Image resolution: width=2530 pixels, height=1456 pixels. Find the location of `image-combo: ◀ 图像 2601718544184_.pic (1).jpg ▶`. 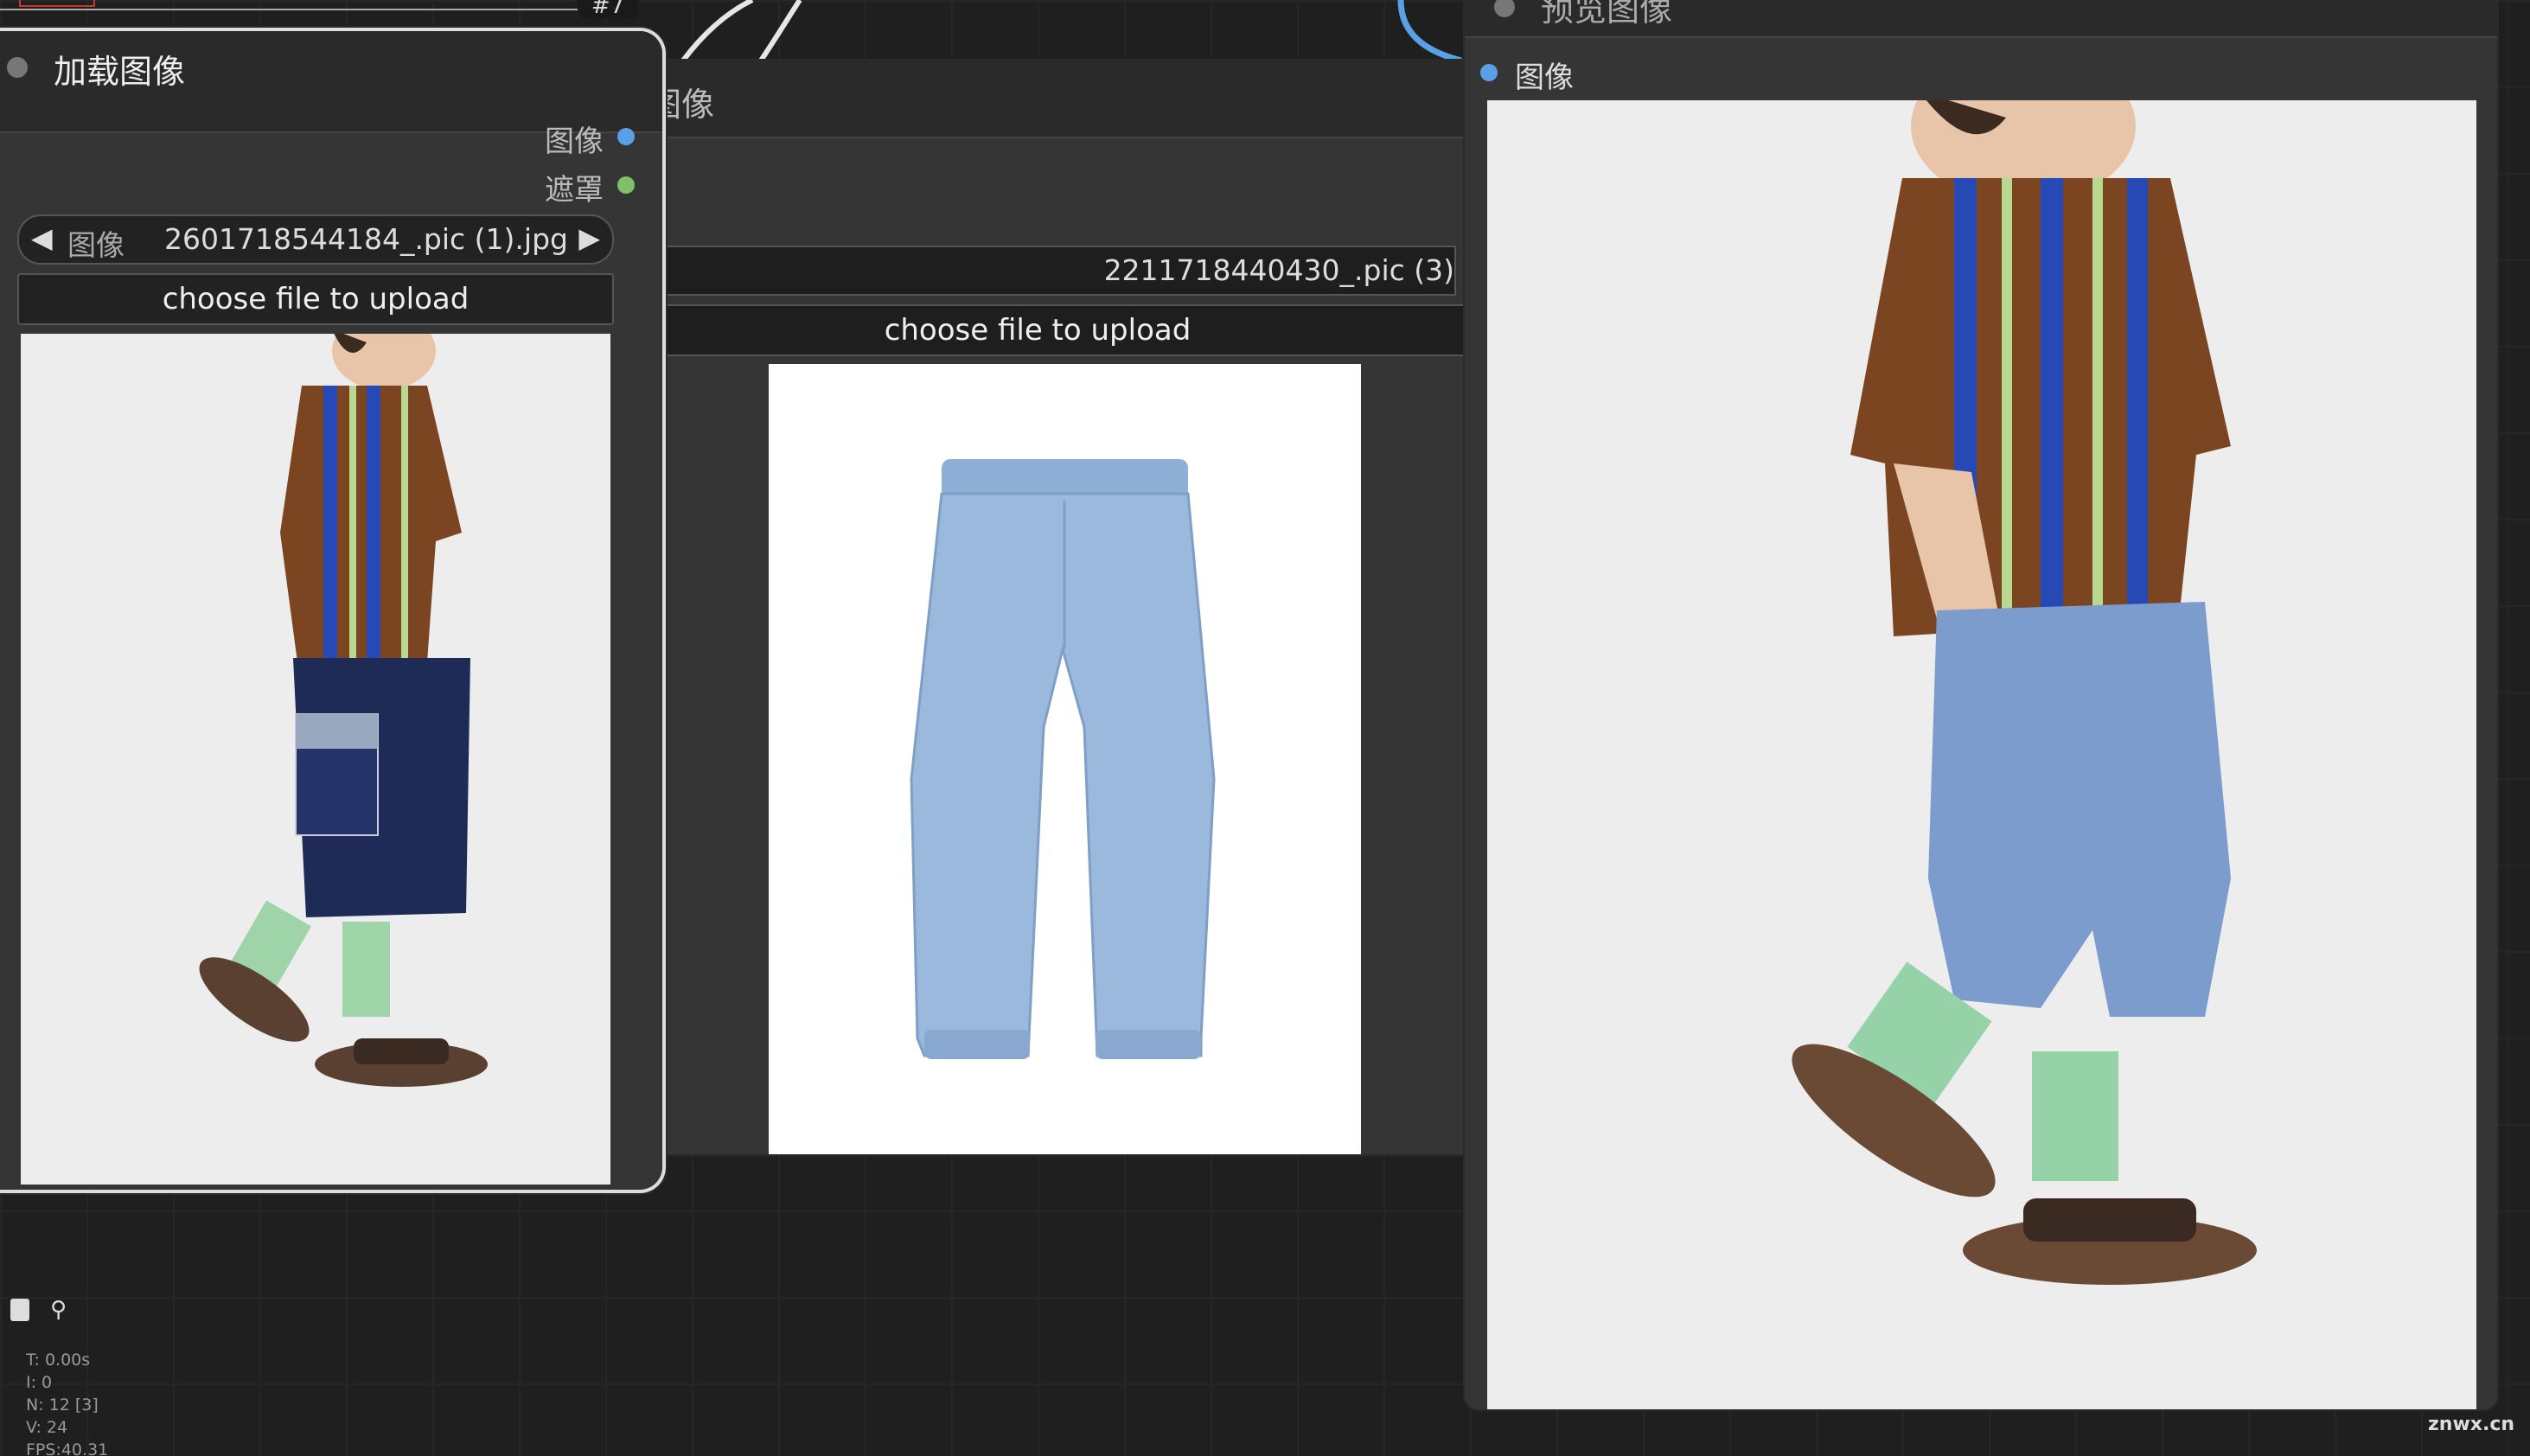

image-combo: ◀ 图像 2601718544184_.pic (1).jpg ▶ is located at coordinates (315, 240).